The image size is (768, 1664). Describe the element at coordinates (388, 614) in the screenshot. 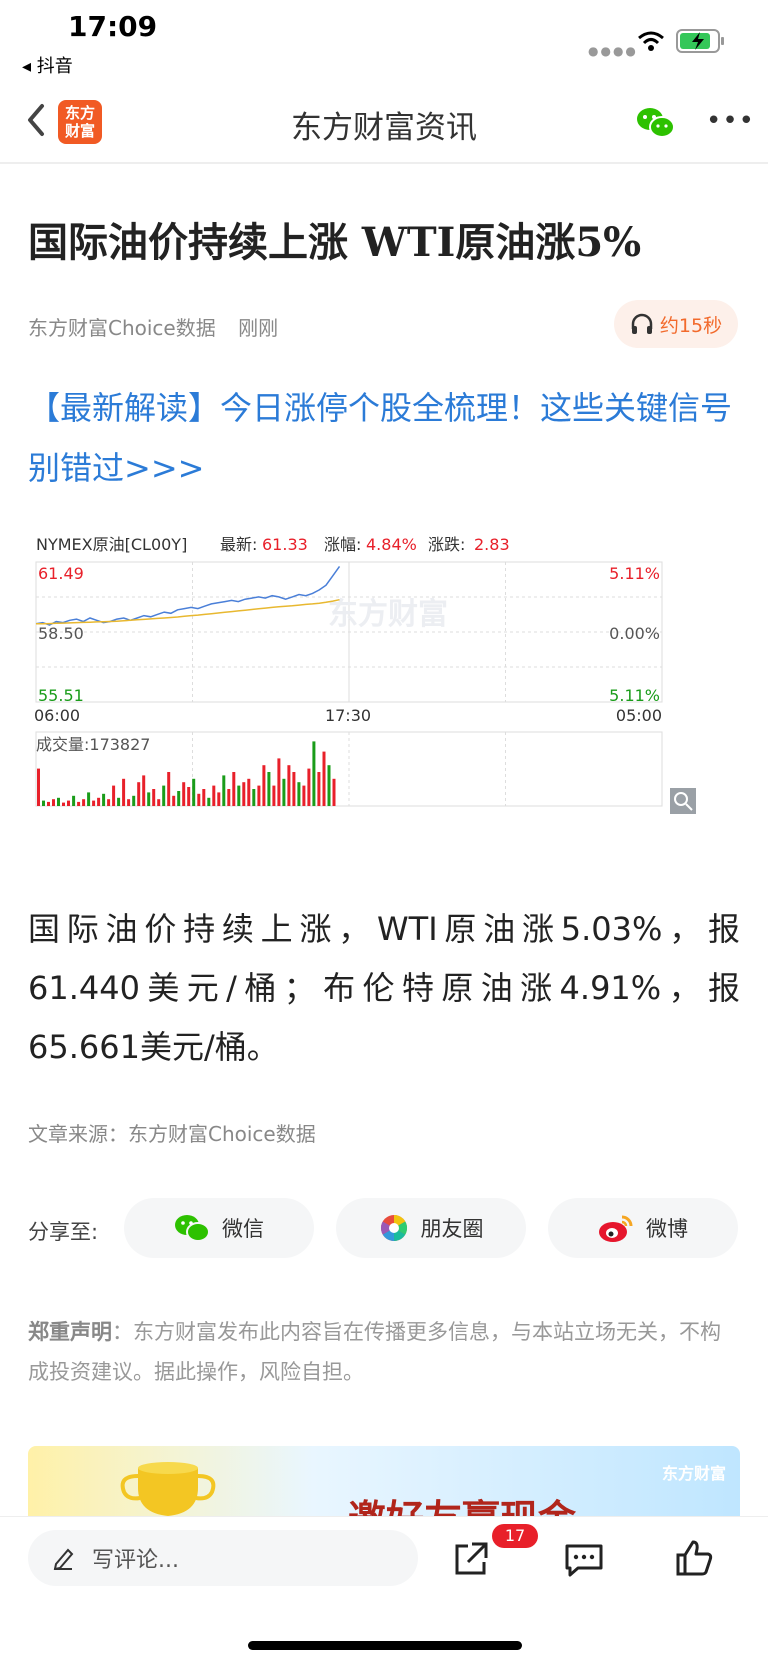

I see `chart-watermark: 东方财富` at that location.